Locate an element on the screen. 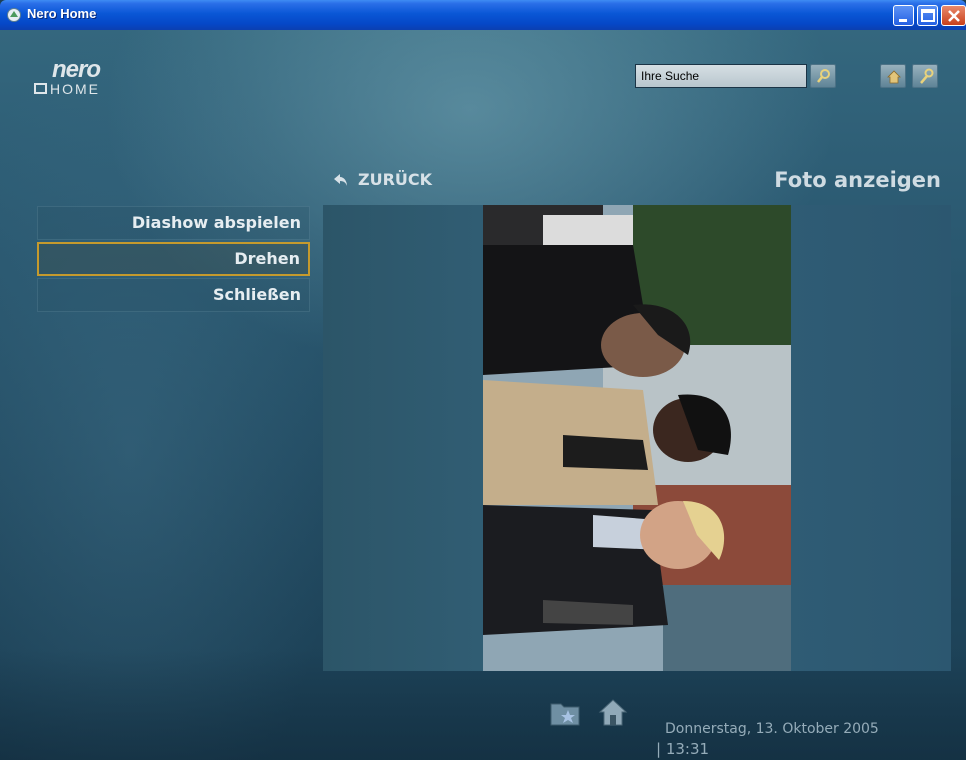 The width and height of the screenshot is (966, 760). close-button is located at coordinates (953, 15).